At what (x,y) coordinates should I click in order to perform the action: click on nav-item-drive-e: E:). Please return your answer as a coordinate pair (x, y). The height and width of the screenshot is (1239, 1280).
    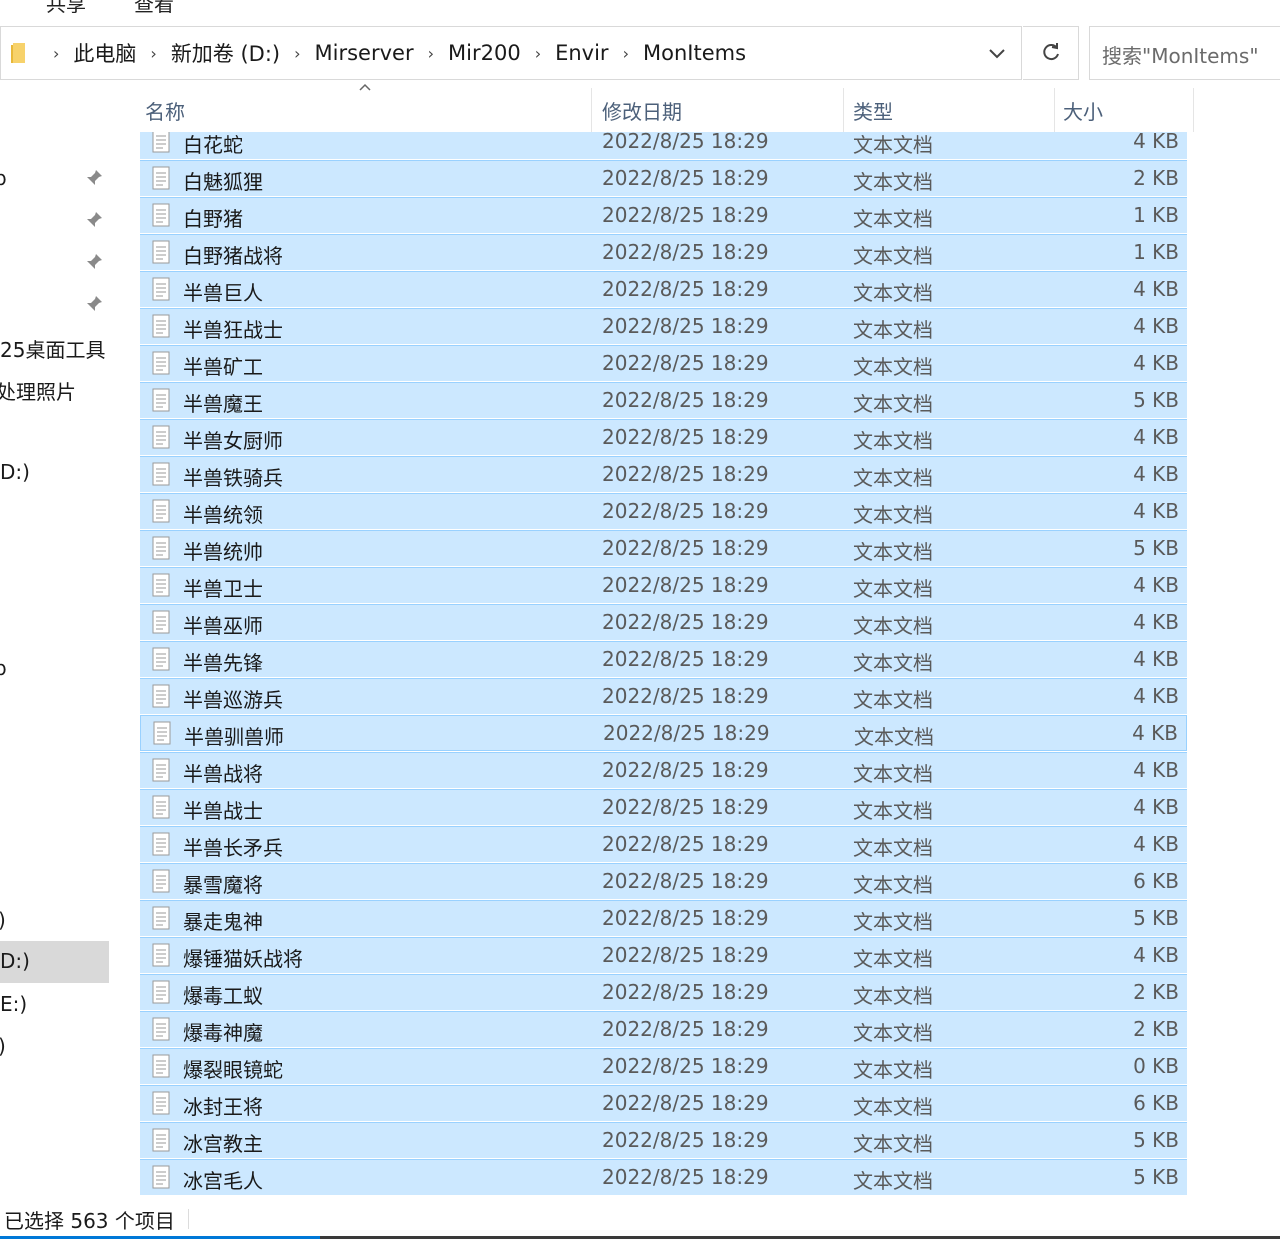
    Looking at the image, I should click on (13, 1004).